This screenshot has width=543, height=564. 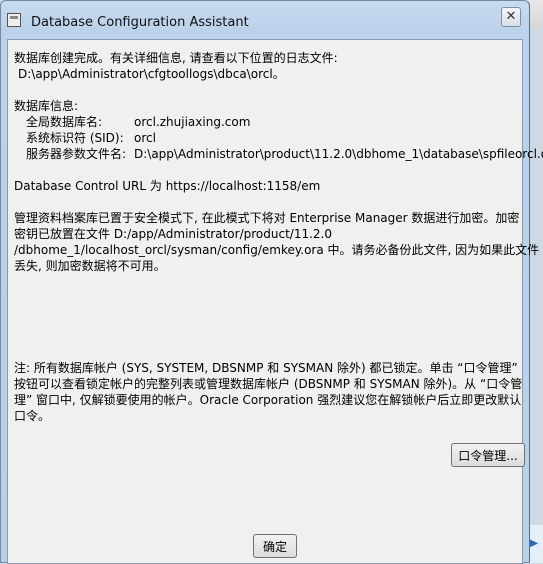 I want to click on info-value: orcl.zhujiaxing.com, so click(x=192, y=122).